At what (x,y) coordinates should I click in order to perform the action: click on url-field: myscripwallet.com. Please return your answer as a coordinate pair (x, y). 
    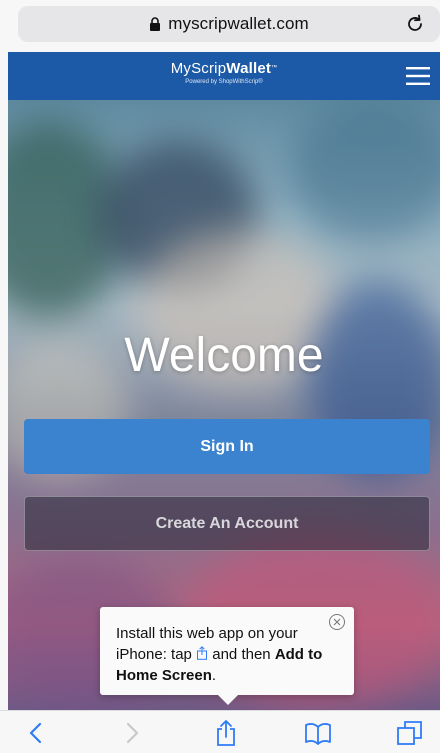
    Looking at the image, I should click on (229, 24).